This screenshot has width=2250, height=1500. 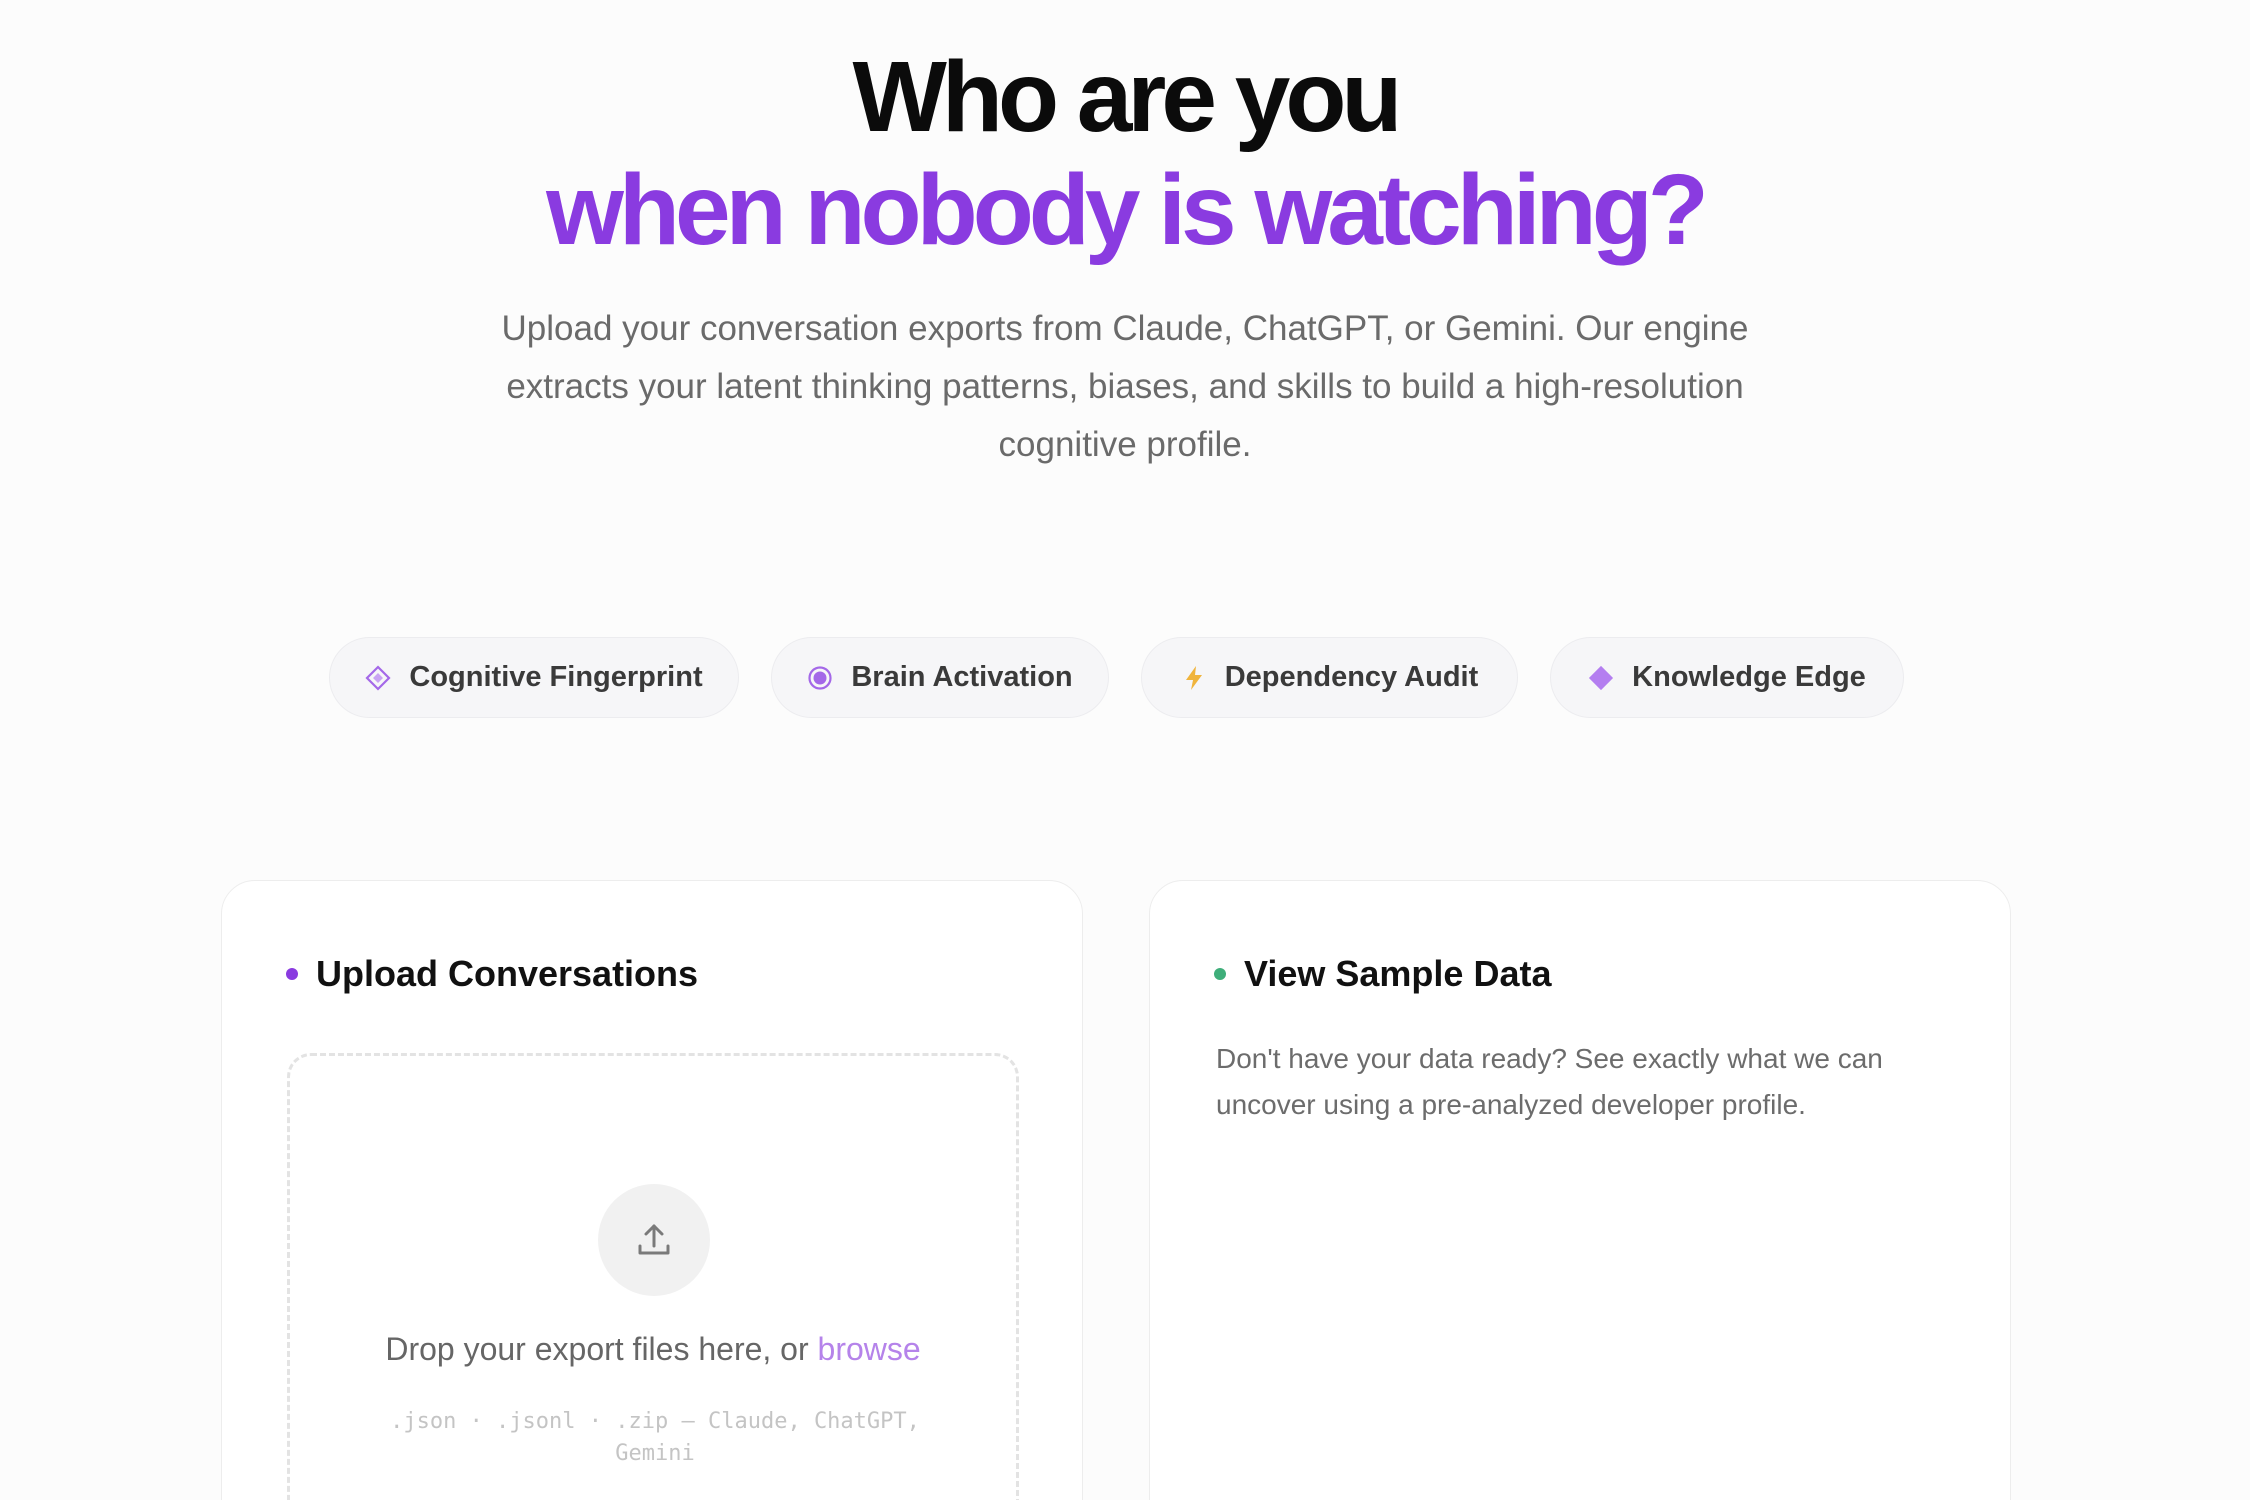 I want to click on feature-pill-brain-activation: Brain Activation, so click(x=940, y=677).